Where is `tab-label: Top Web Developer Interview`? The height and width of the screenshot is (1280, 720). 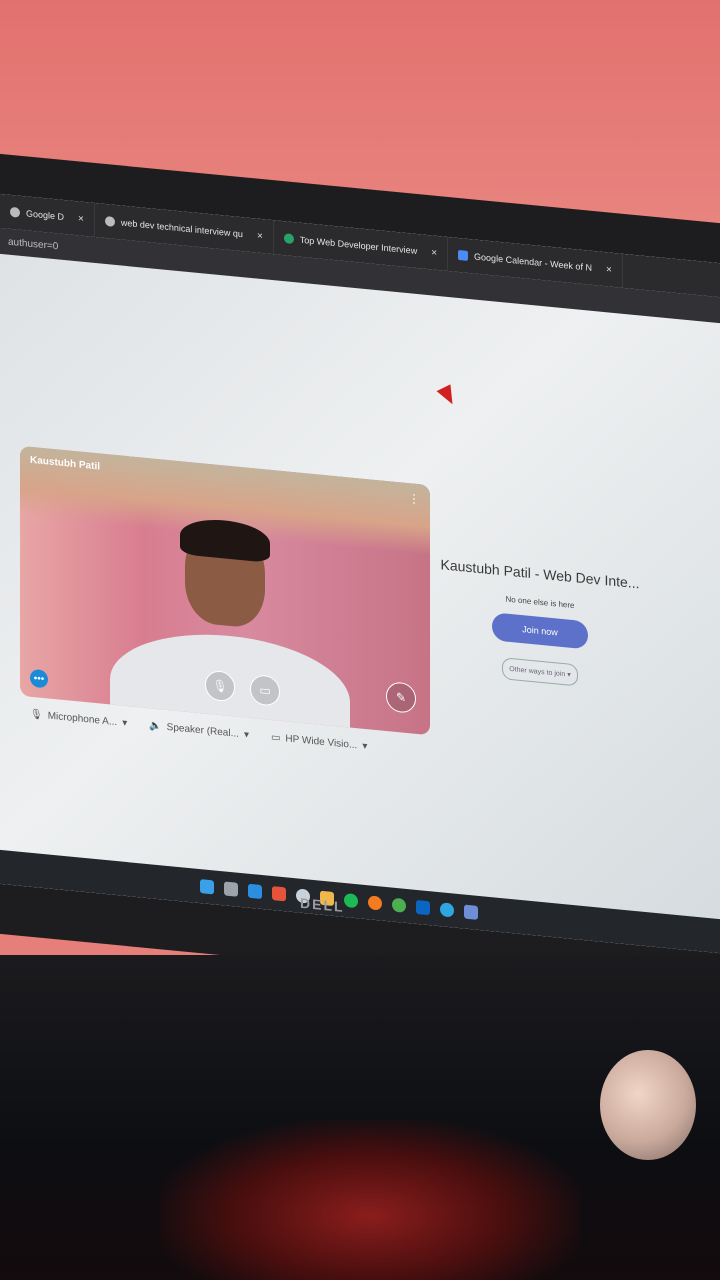 tab-label: Top Web Developer Interview is located at coordinates (358, 245).